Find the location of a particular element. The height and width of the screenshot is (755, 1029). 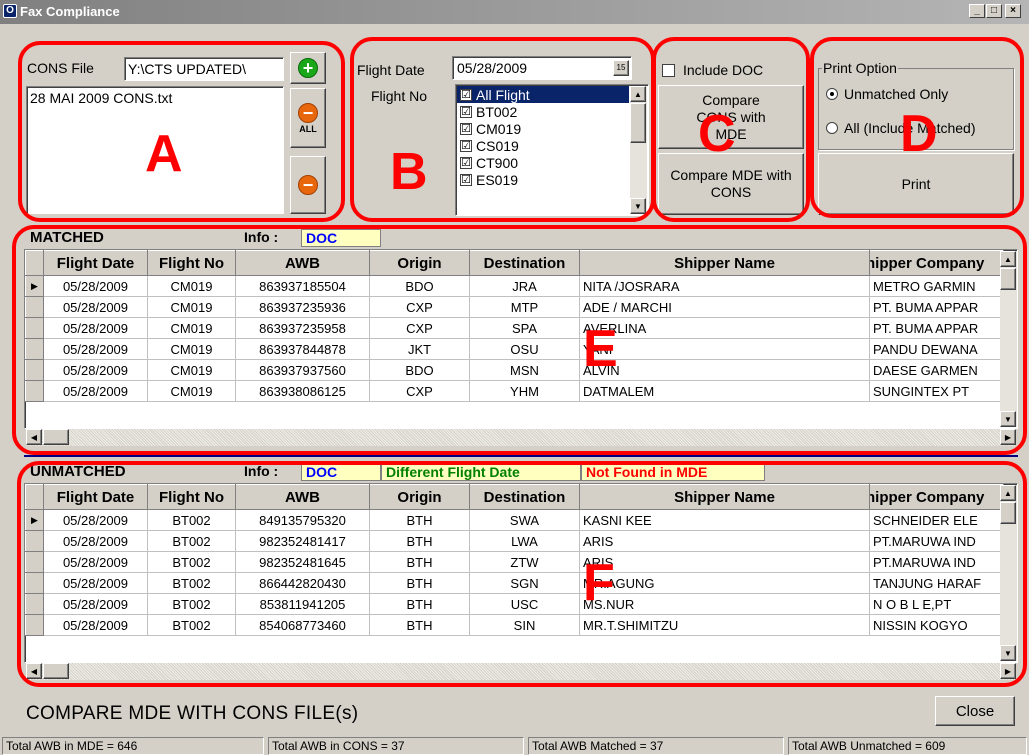

minimize-button: _ is located at coordinates (977, 11).